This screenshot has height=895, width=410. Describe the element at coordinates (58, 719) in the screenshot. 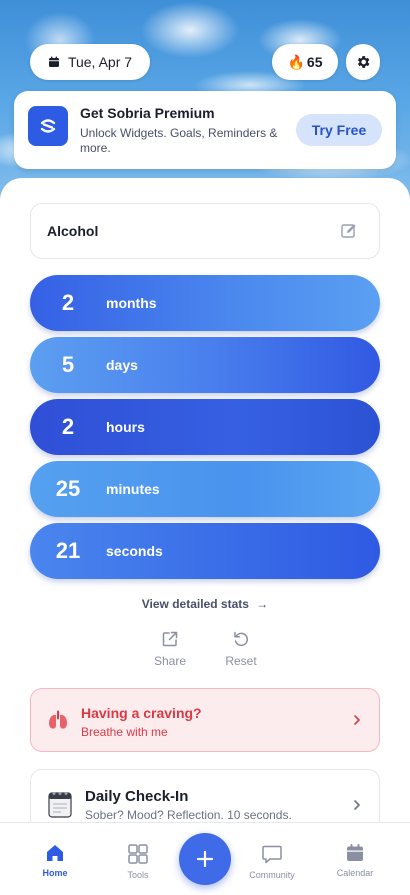

I see `lungs-icon` at that location.